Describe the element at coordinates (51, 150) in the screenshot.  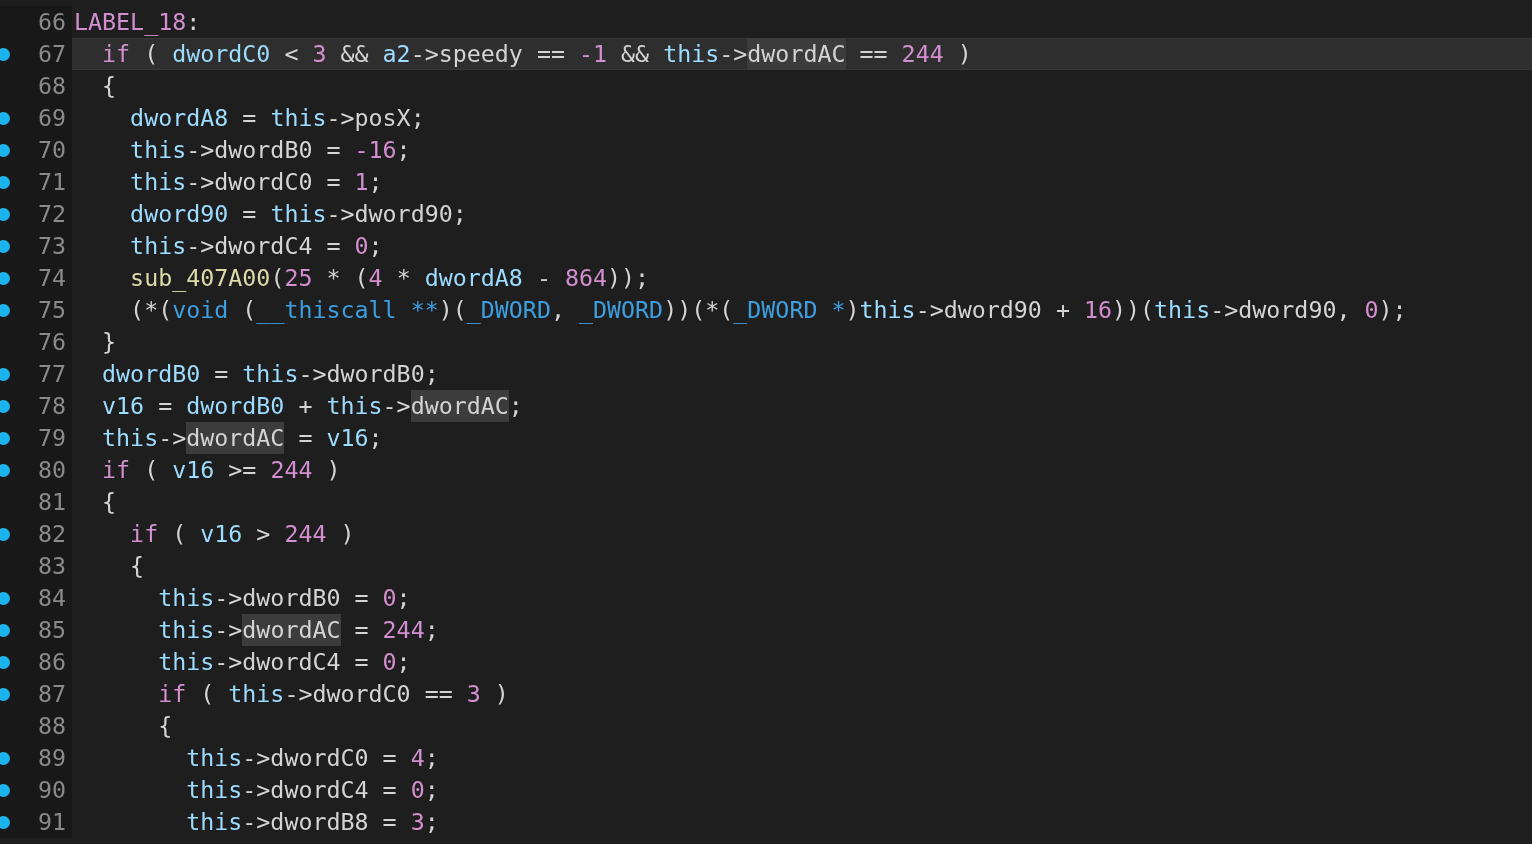
I see `line-number: 70` at that location.